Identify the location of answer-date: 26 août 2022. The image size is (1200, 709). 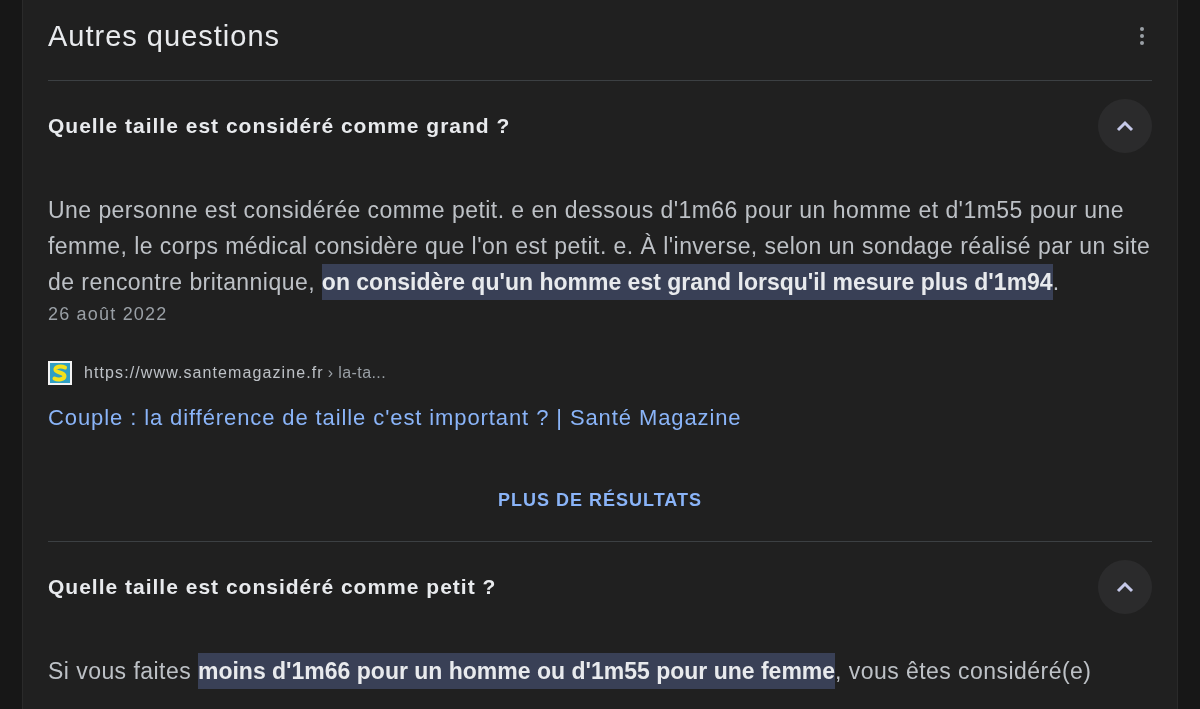
(108, 314).